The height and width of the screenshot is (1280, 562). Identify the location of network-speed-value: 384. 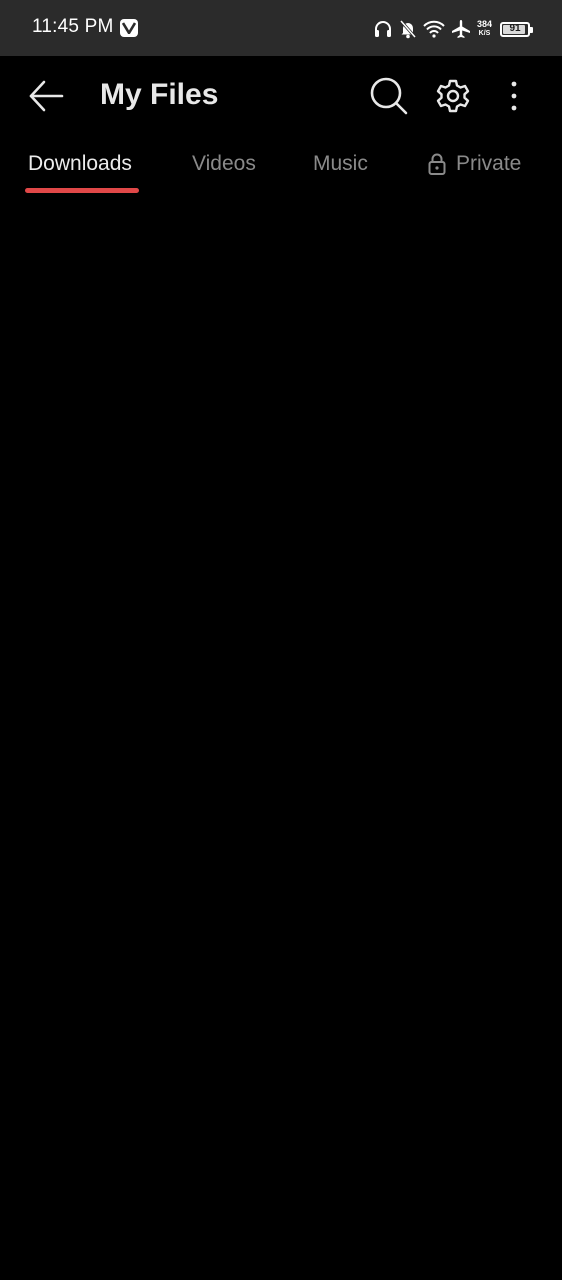
(484, 24).